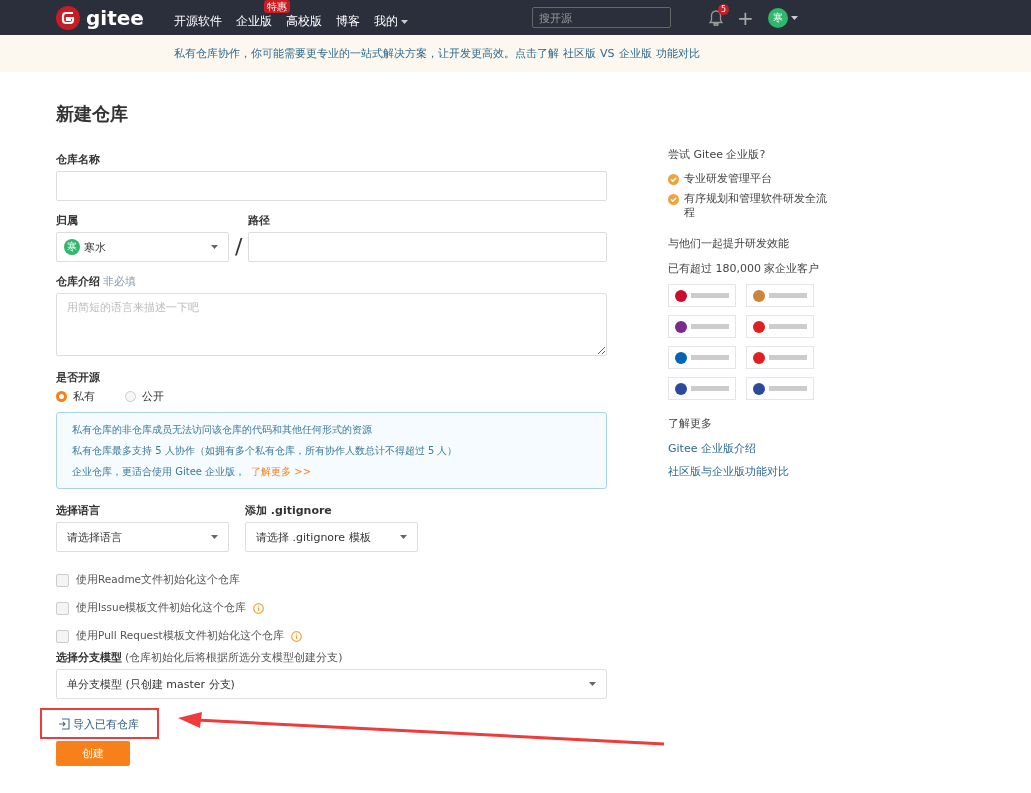  Describe the element at coordinates (744, 268) in the screenshot. I see `customer-count: 已有超过 180,000 家企业客户` at that location.